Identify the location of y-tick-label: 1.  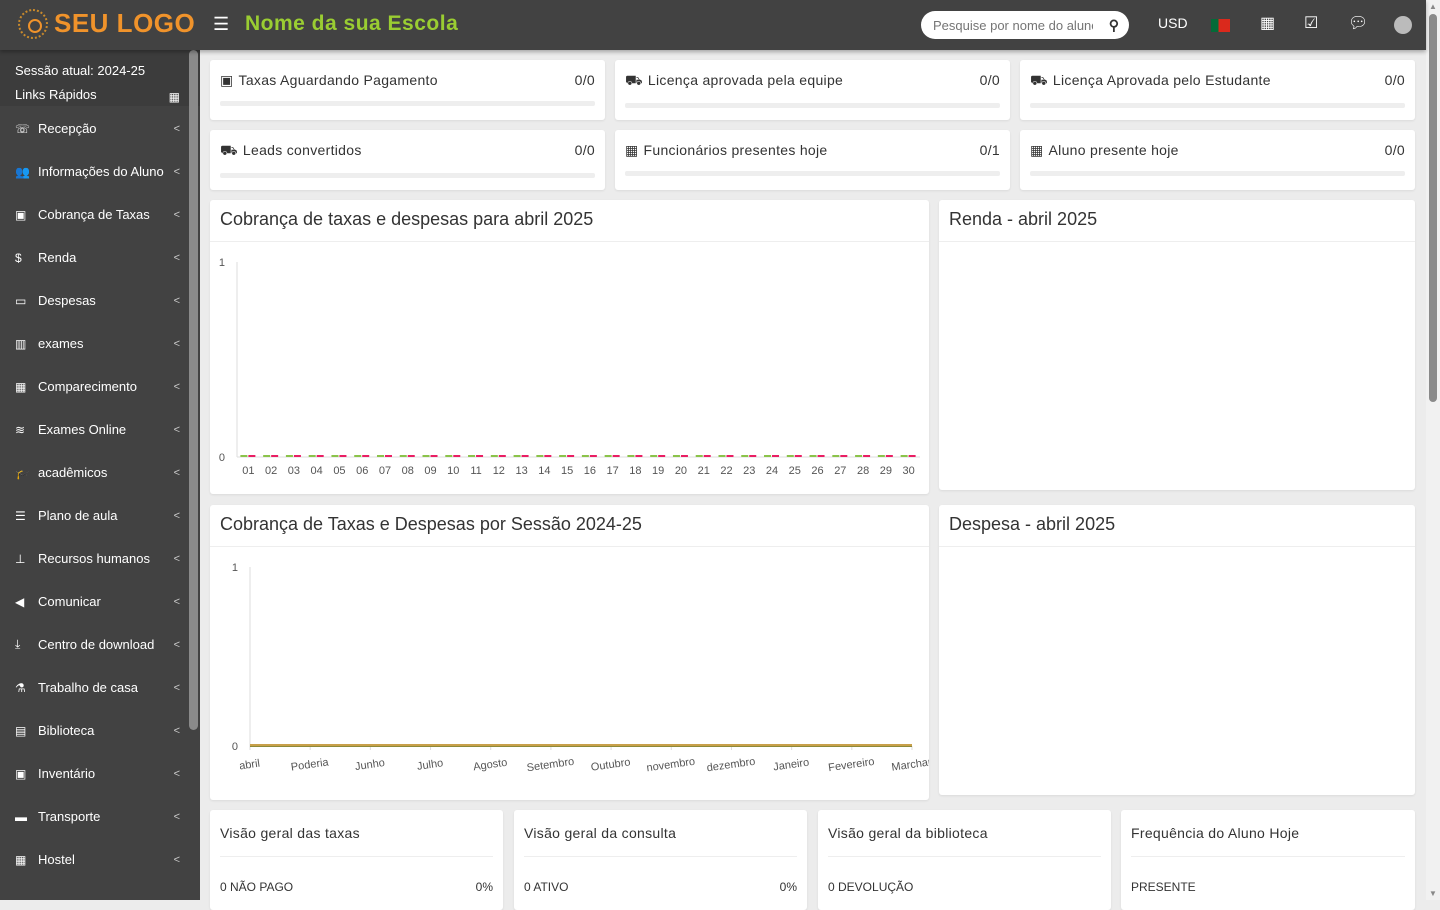
(222, 263).